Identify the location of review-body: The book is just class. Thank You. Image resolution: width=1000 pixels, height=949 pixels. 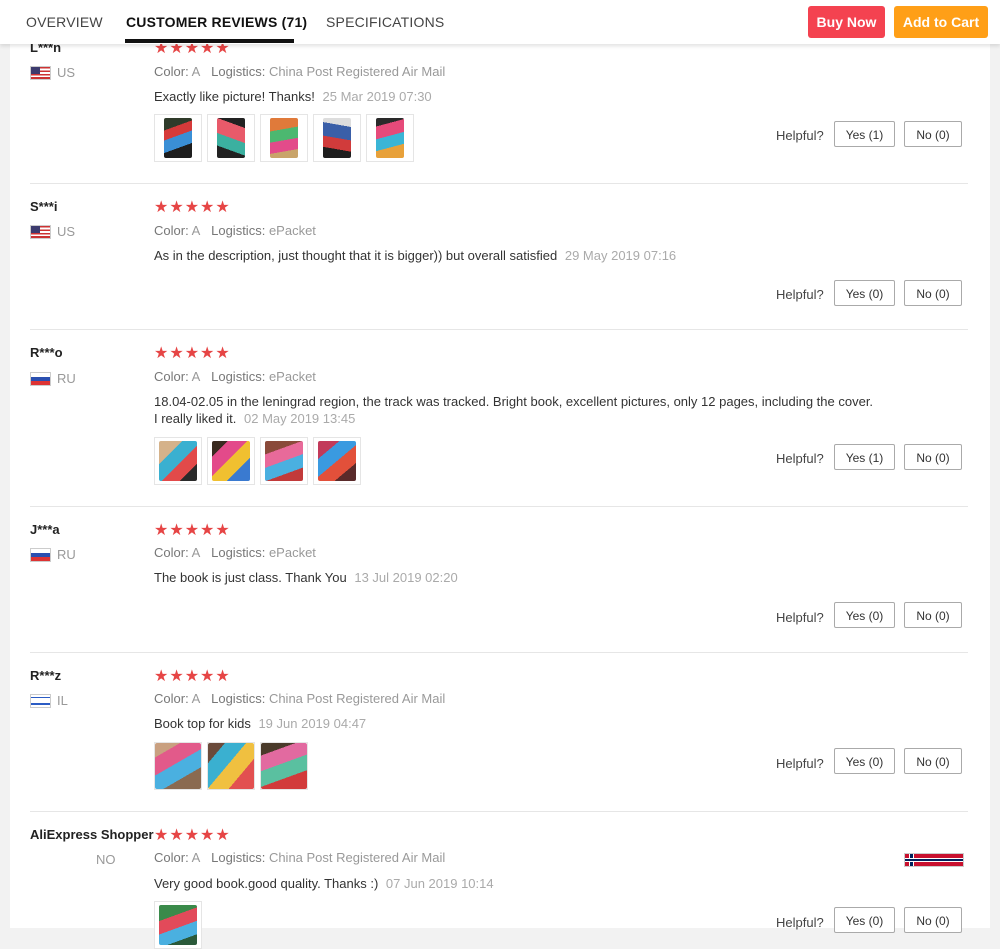
(250, 577).